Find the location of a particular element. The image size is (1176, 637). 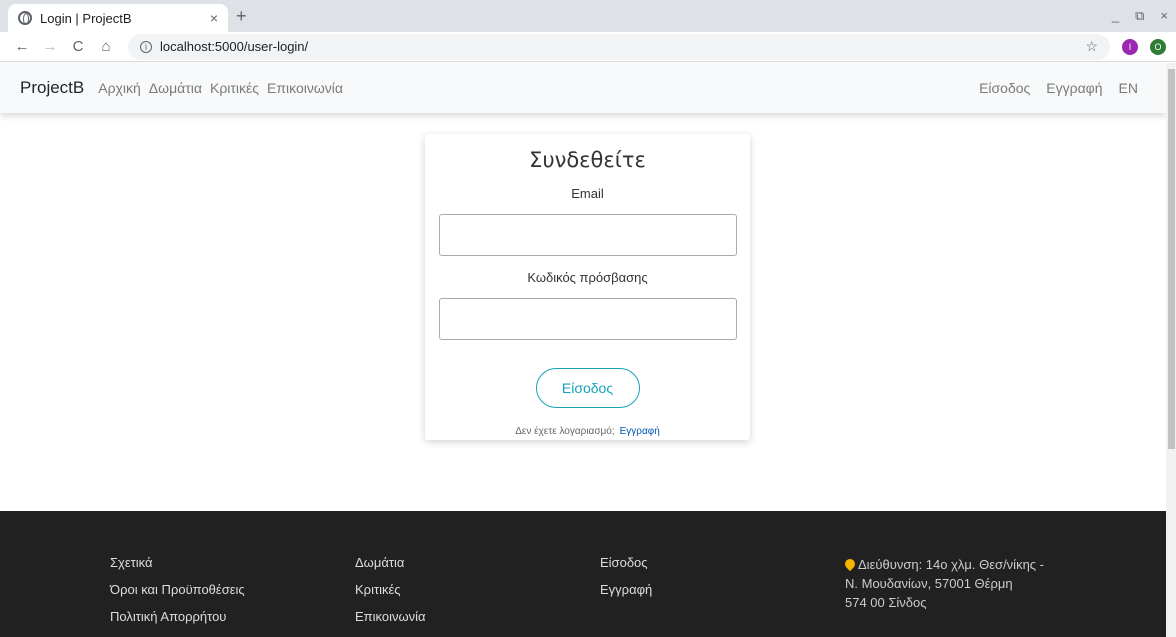

footer-link-contact: Επικοινωνία is located at coordinates (390, 616).